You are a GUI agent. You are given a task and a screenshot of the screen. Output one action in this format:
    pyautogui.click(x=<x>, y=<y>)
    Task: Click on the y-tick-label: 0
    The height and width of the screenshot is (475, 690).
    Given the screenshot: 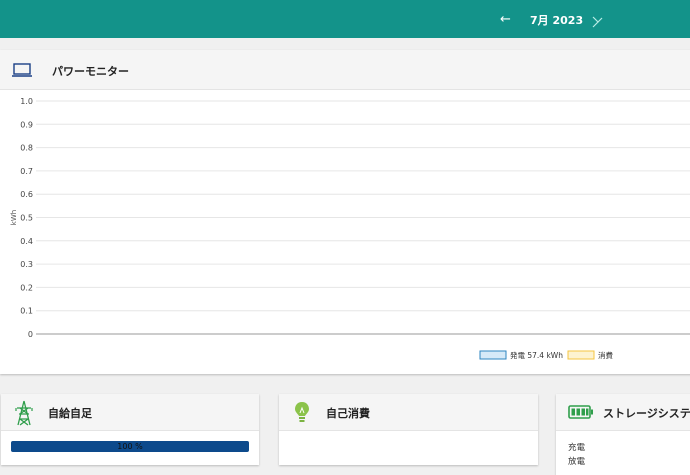 What is the action you would take?
    pyautogui.click(x=30, y=334)
    